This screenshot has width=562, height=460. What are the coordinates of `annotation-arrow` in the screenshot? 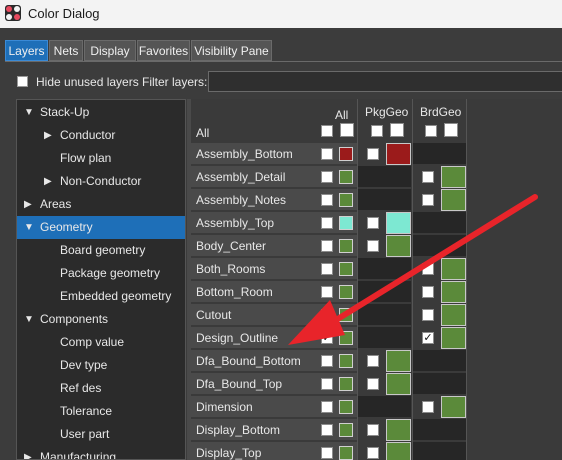 It's located at (413, 269).